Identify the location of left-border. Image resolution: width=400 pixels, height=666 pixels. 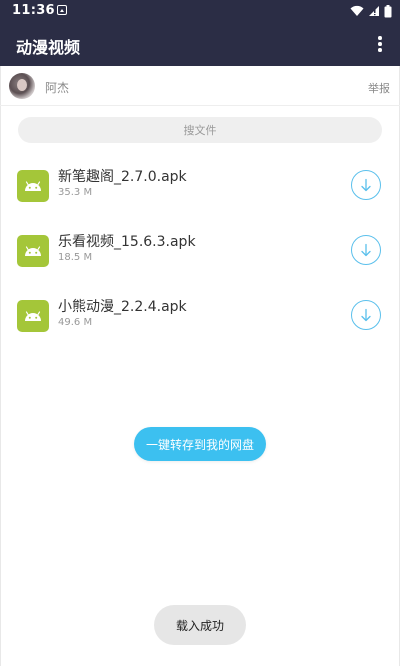
(0, 366).